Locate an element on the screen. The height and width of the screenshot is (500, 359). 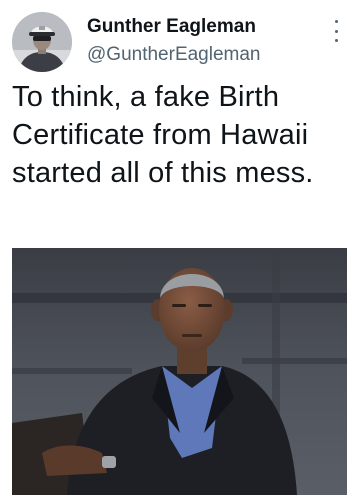
display-name: Gunther Eagleman is located at coordinates (171, 27).